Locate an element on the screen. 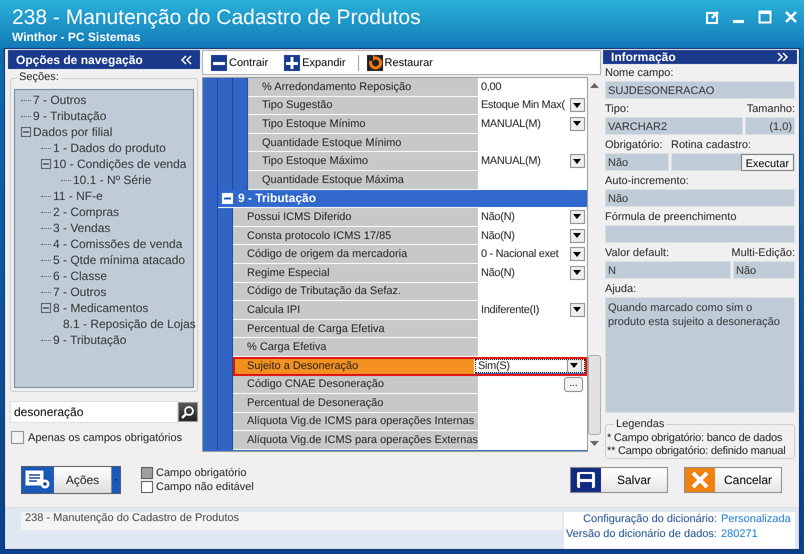  collapse-button: Contrair is located at coordinates (239, 62).